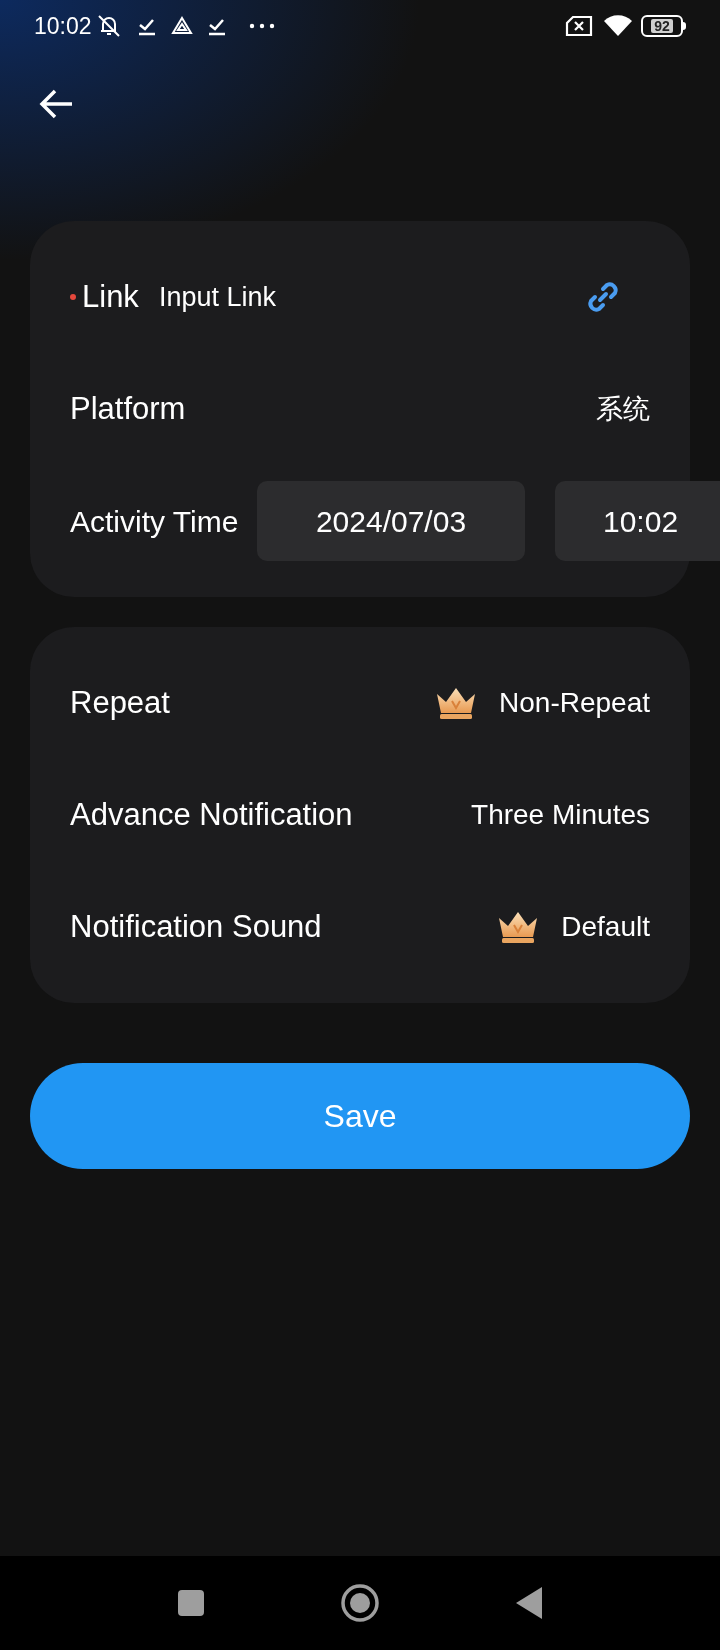 This screenshot has height=1650, width=720. I want to click on setting-value: Non-Repeat, so click(574, 703).